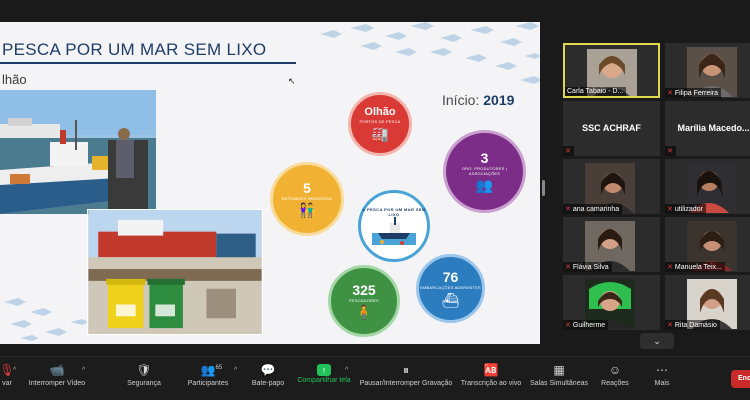 The image size is (750, 400). I want to click on stop-video-button: 📹 Interromper Vídeo, so click(57, 379).